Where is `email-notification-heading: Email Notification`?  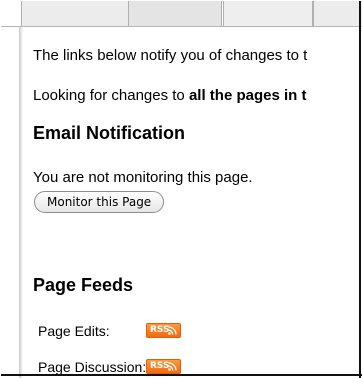
email-notification-heading: Email Notification is located at coordinates (109, 133).